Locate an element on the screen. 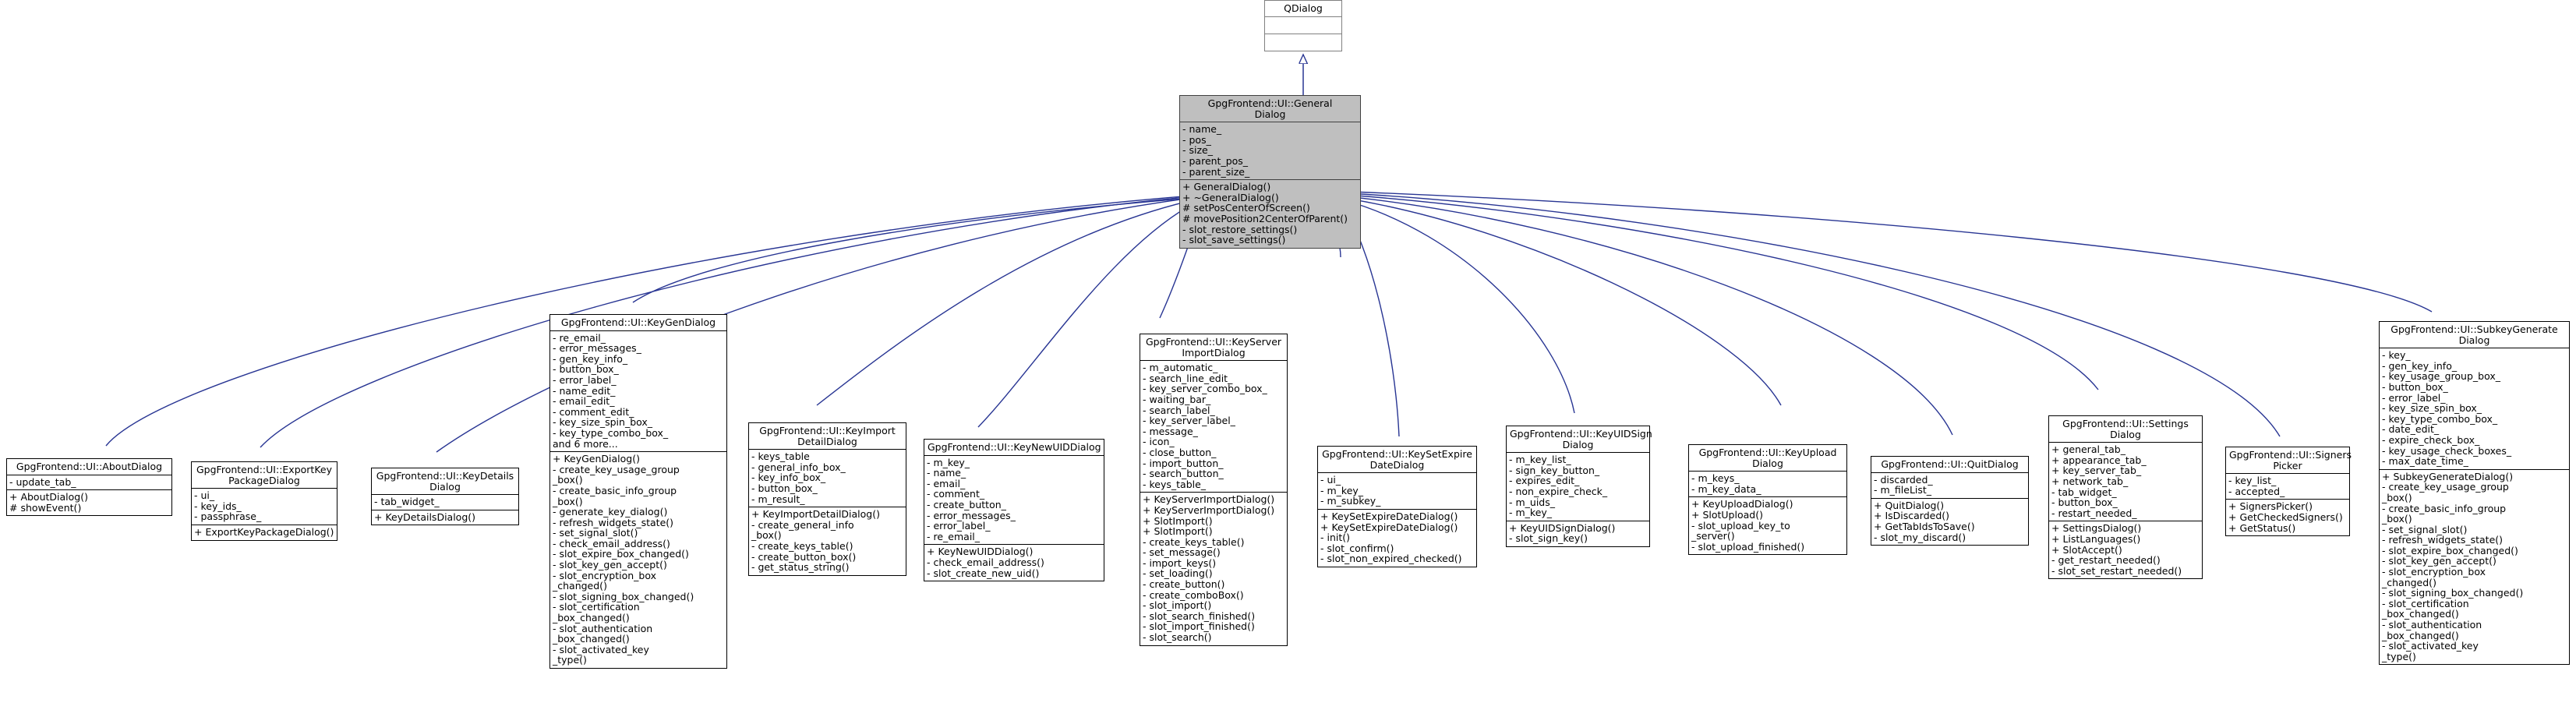 Image resolution: width=2576 pixels, height=710 pixels. class-ops-export-key-package-dialog: + ExportKeyPackageDialog() is located at coordinates (264, 532).